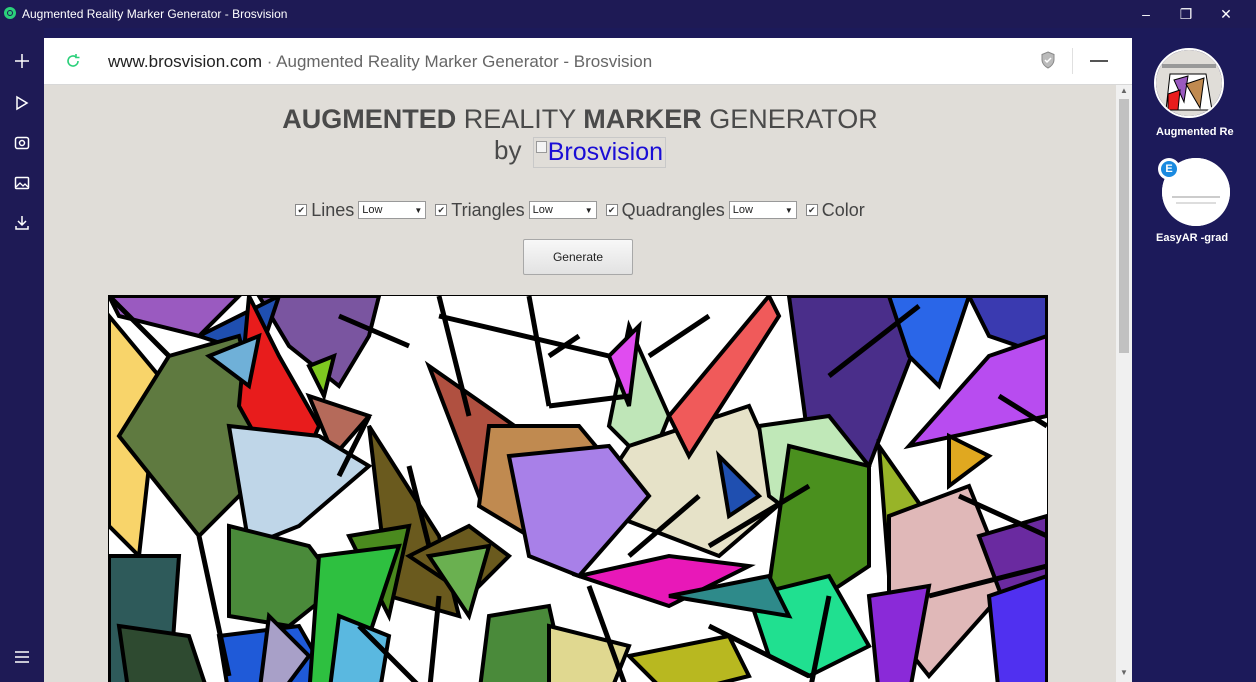 The image size is (1256, 682). What do you see at coordinates (441, 210) in the screenshot?
I see `triangles-checkbox: ✔` at bounding box center [441, 210].